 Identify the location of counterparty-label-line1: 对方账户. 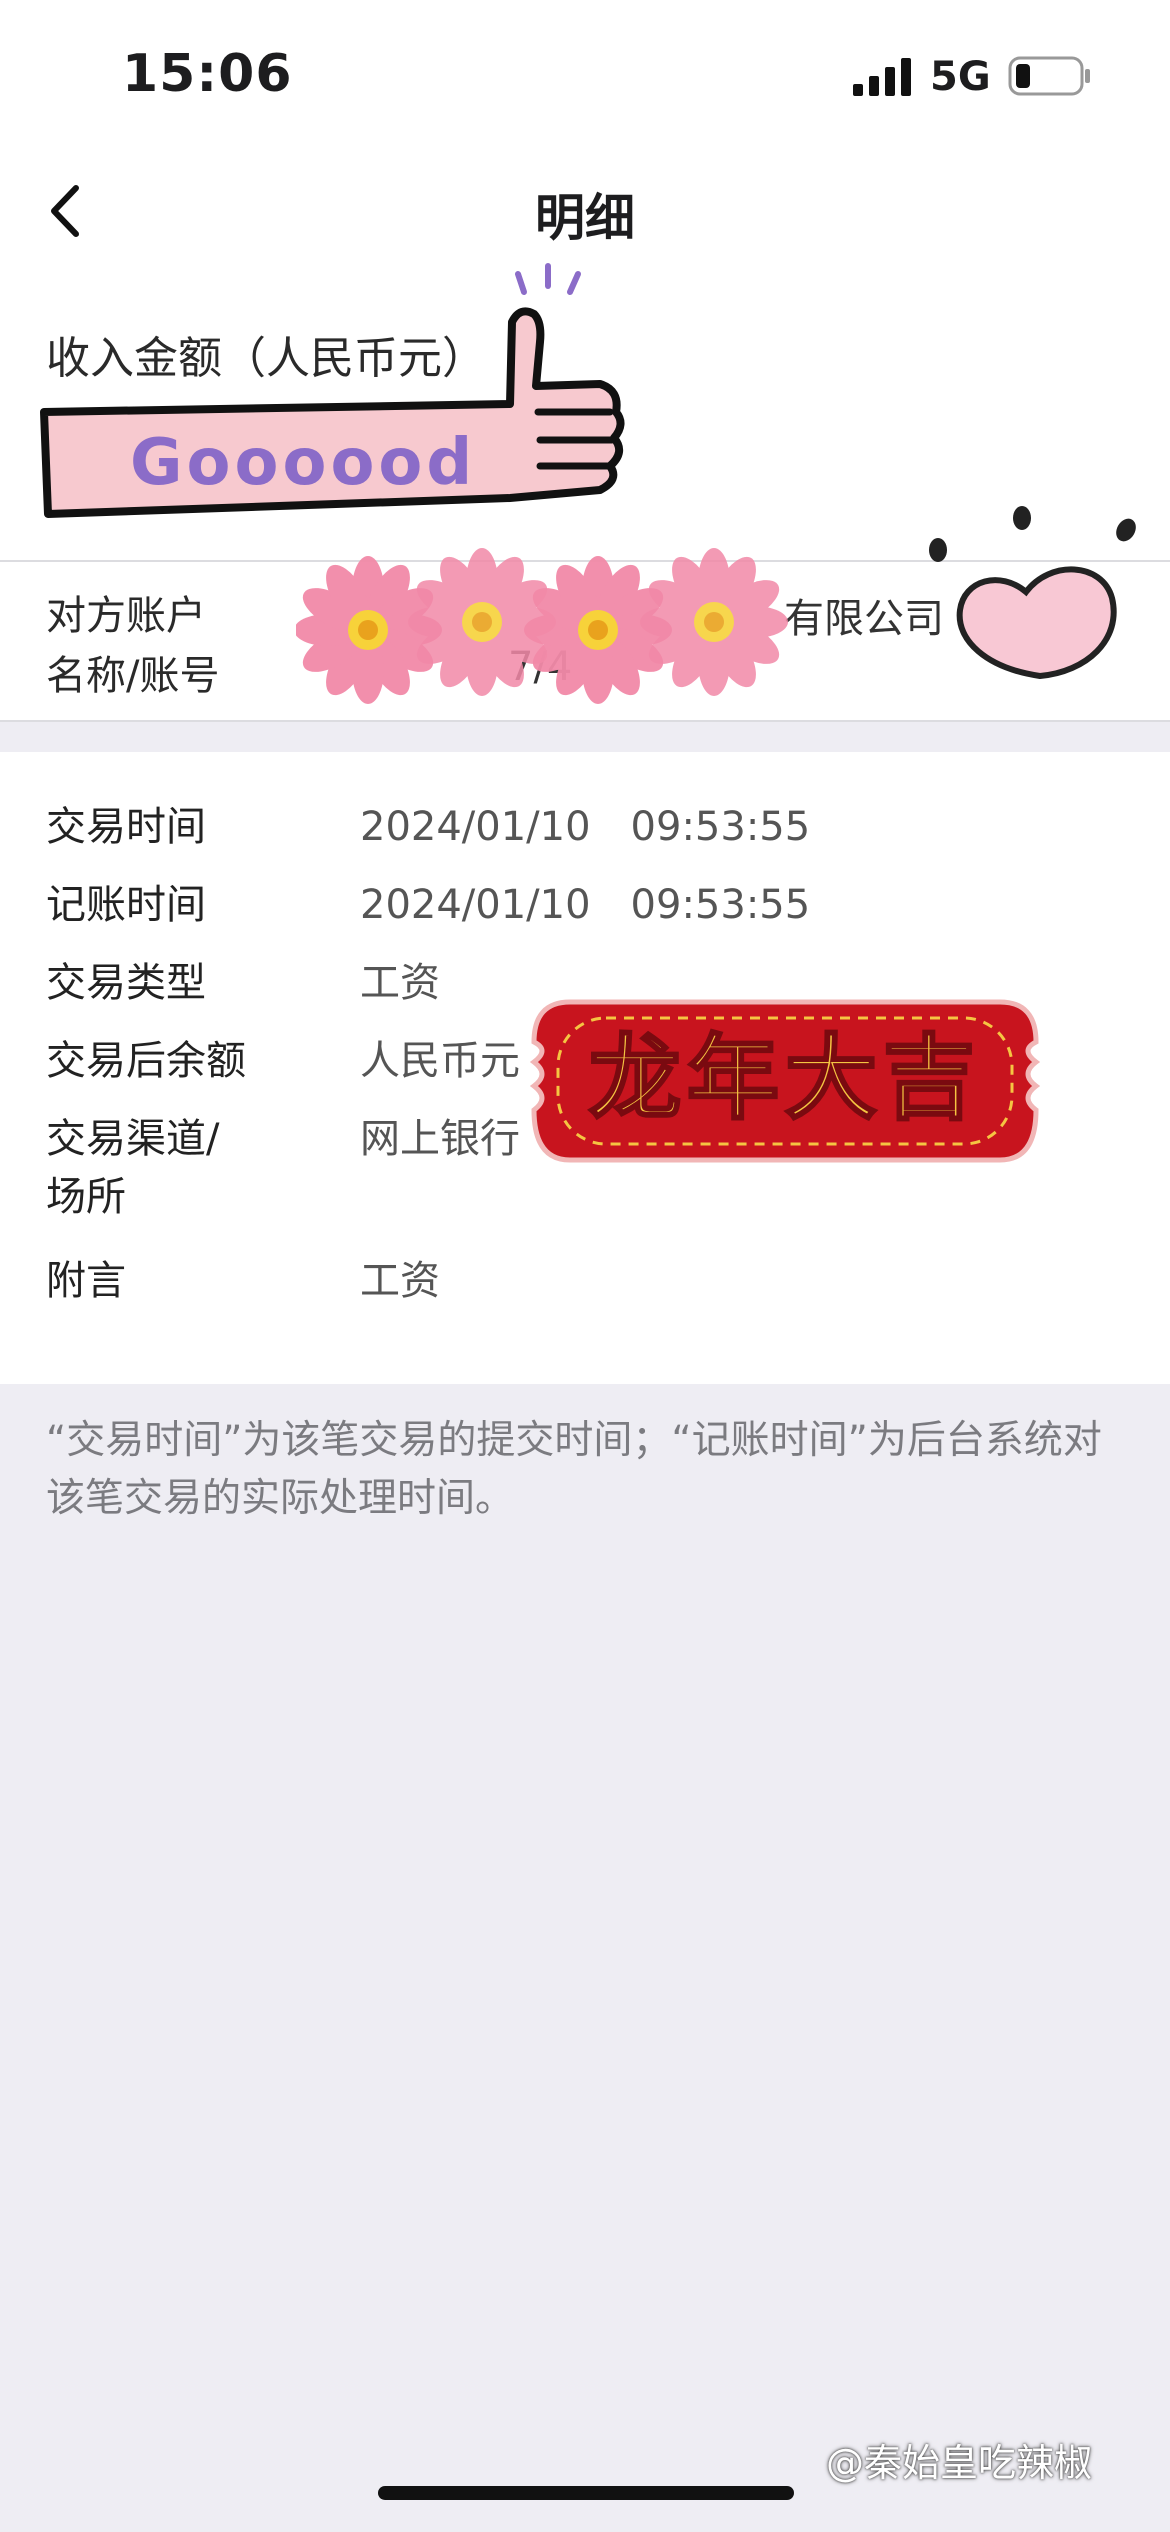
(126, 616).